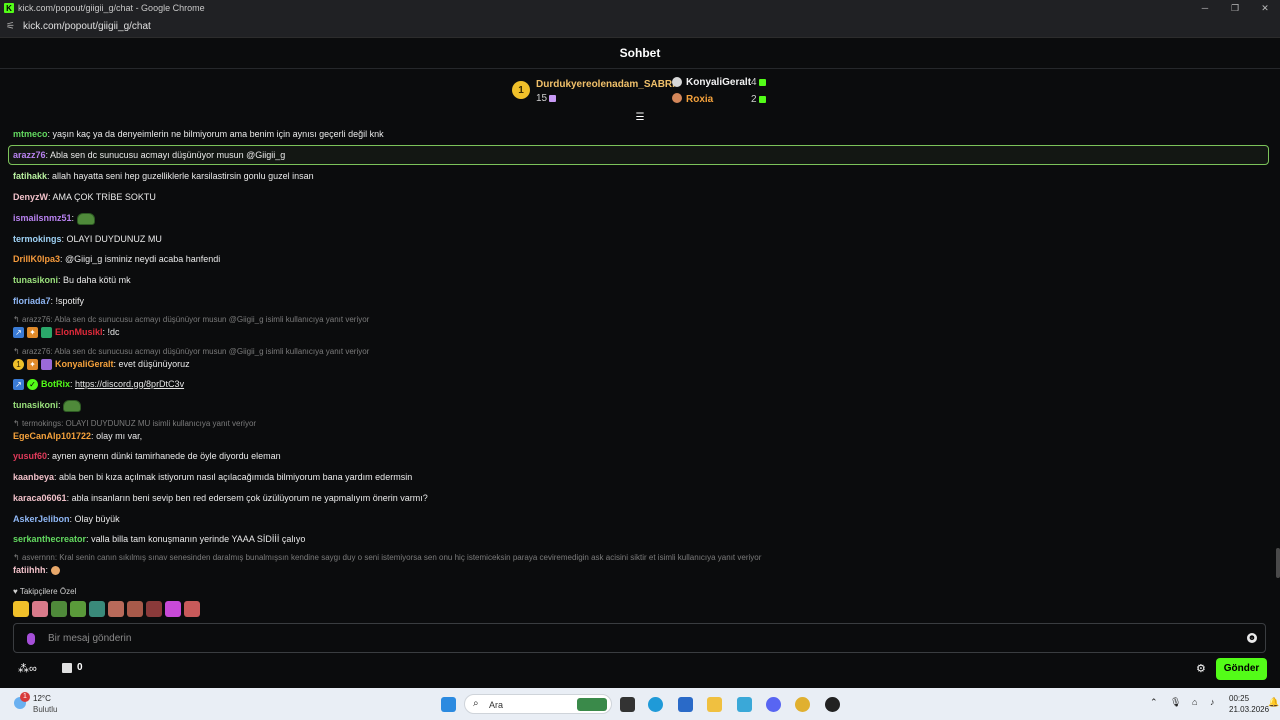 Image resolution: width=1280 pixels, height=720 pixels. What do you see at coordinates (52, 436) in the screenshot?
I see `chat-username: EgeCanAlp101722` at bounding box center [52, 436].